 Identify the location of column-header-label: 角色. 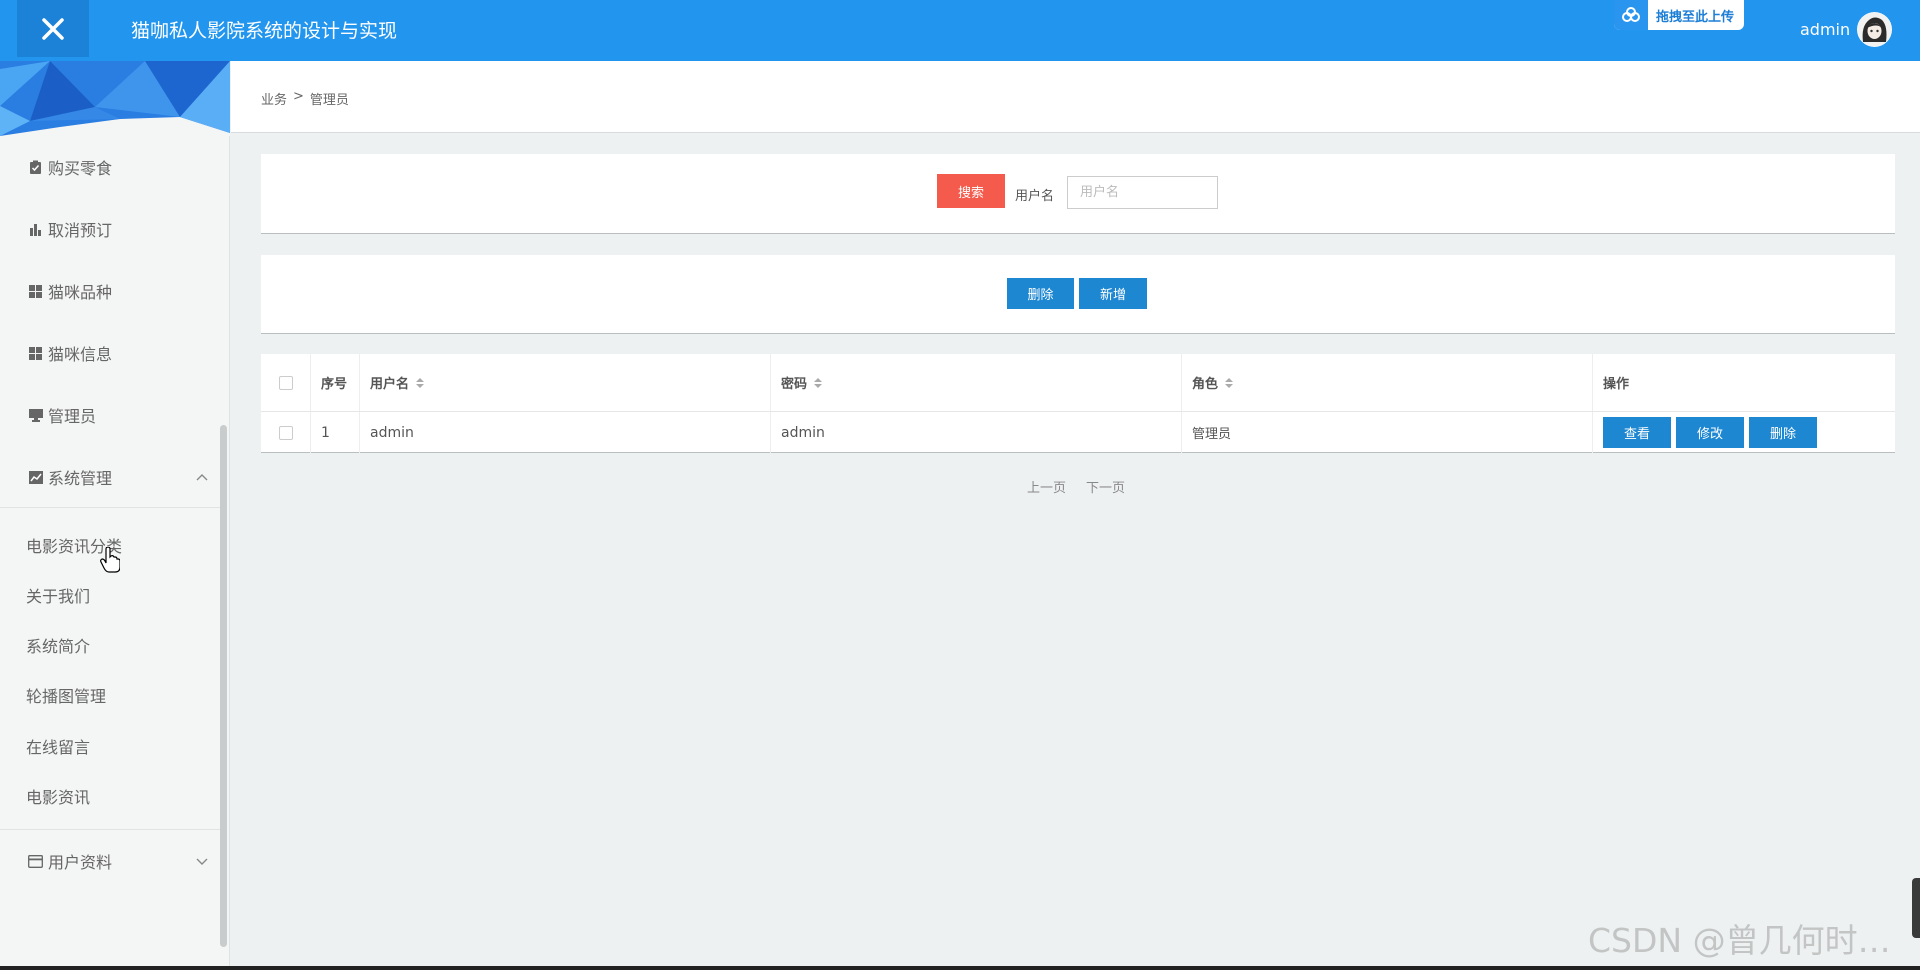
(1205, 384).